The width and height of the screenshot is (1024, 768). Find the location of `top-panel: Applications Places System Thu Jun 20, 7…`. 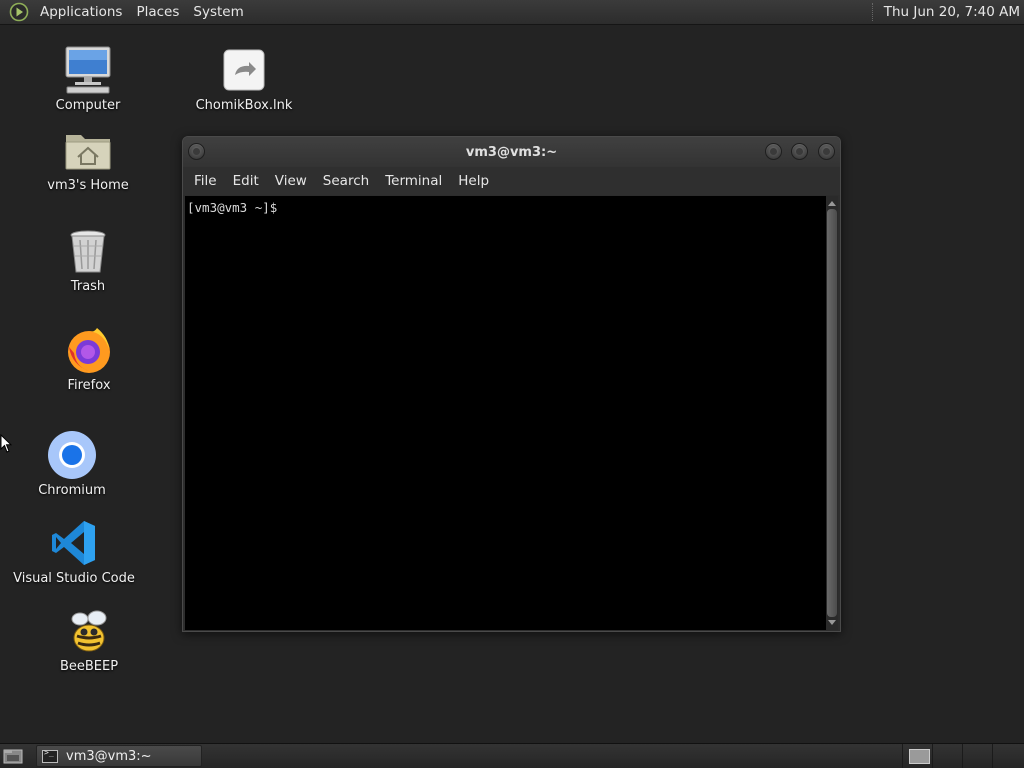

top-panel: Applications Places System Thu Jun 20, 7… is located at coordinates (512, 12).